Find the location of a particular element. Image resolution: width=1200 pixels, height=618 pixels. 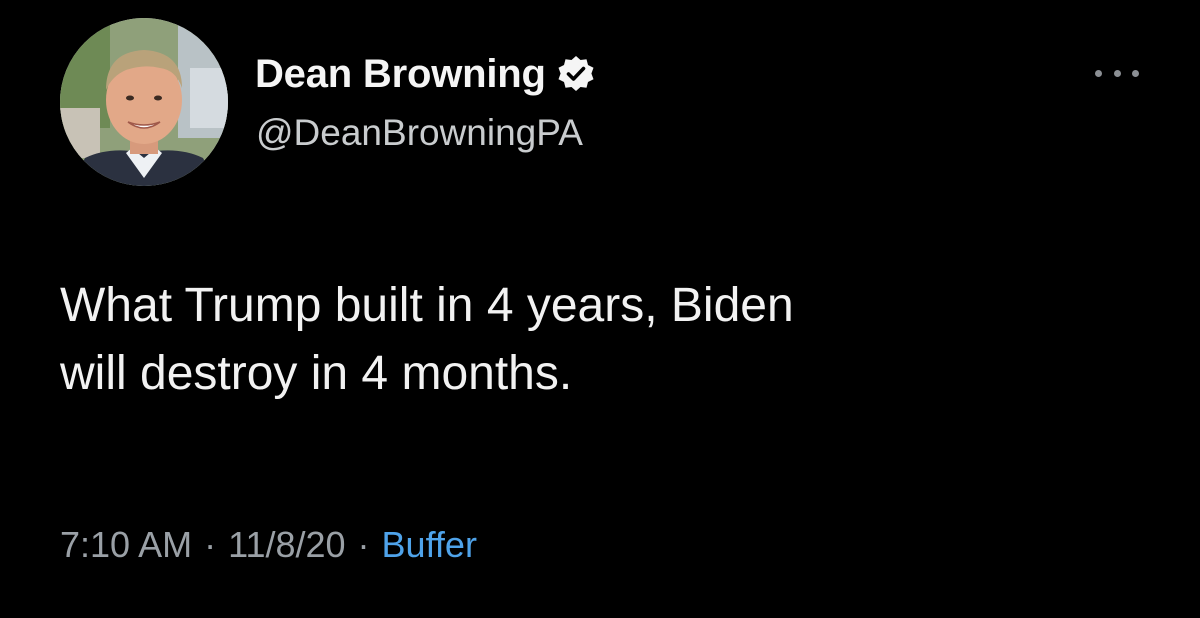

author-handle: @DeanBrowningPA is located at coordinates (419, 133).